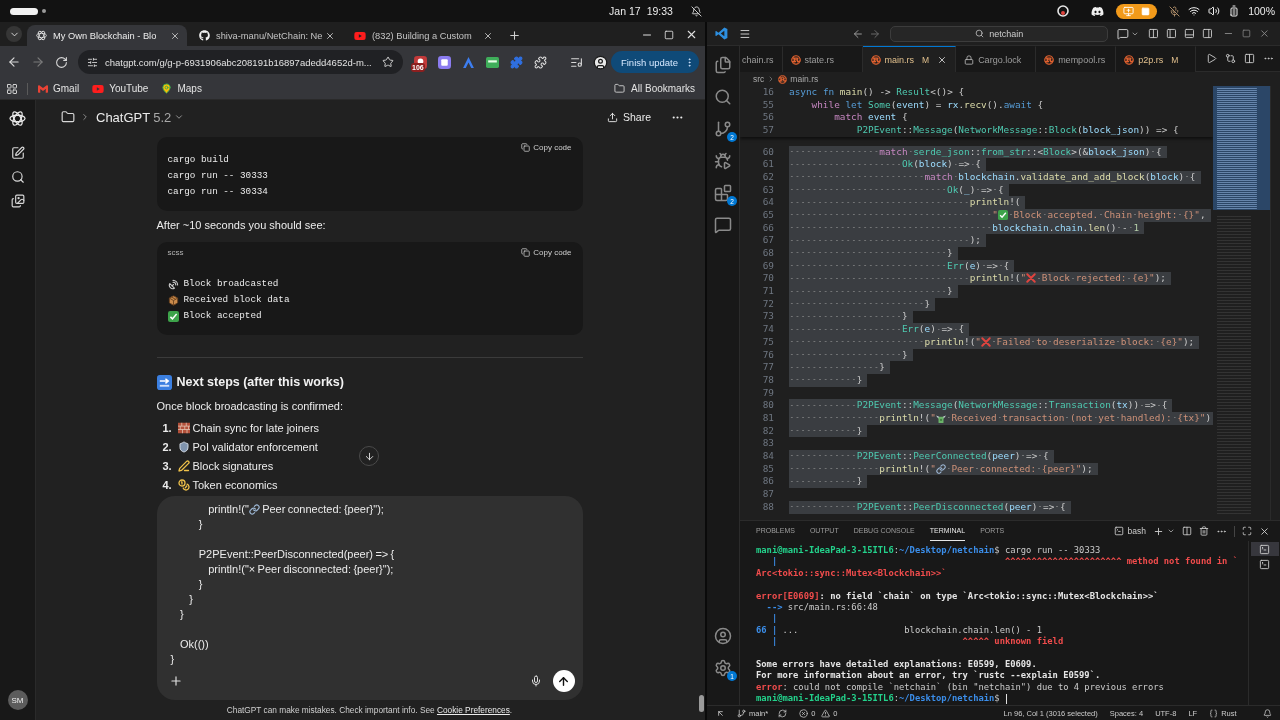 Image resolution: width=1280 pixels, height=720 pixels. Describe the element at coordinates (1098, 11) in the screenshot. I see `discord-icon` at that location.